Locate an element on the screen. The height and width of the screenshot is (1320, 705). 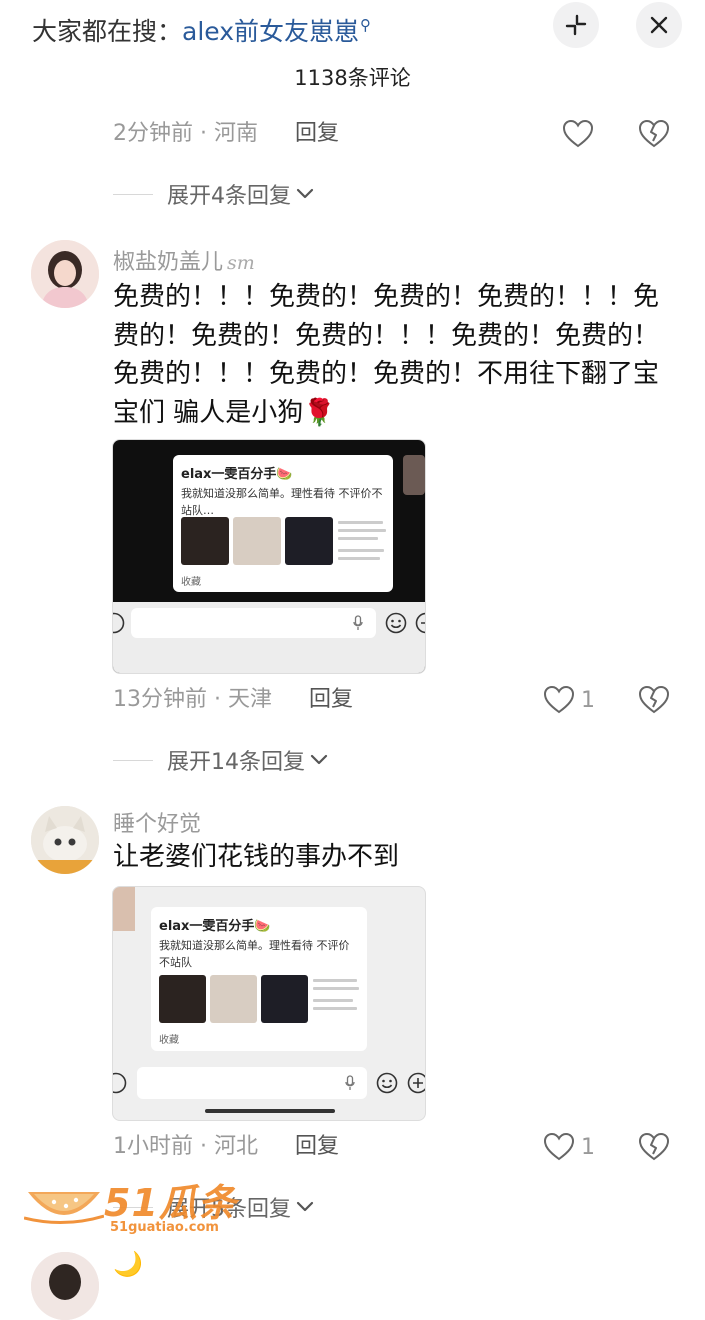
collapse-arrows-icon is located at coordinates (576, 25).